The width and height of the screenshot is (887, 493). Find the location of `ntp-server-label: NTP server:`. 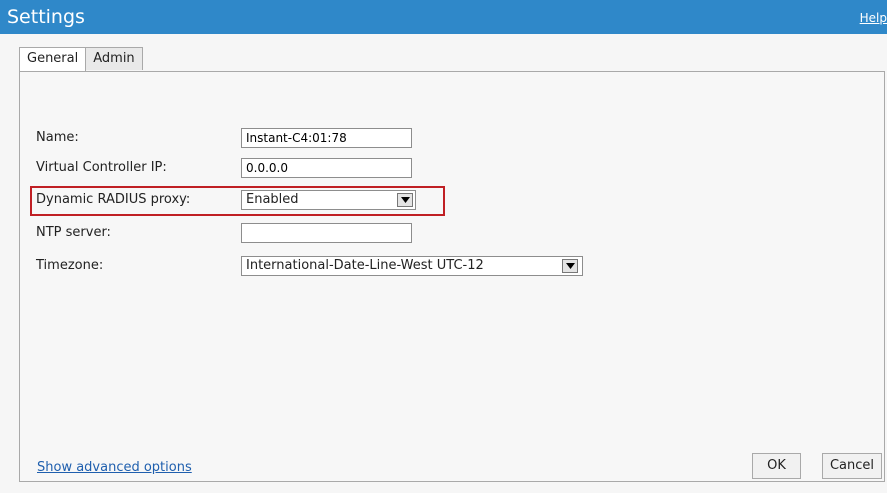

ntp-server-label: NTP server: is located at coordinates (73, 232).